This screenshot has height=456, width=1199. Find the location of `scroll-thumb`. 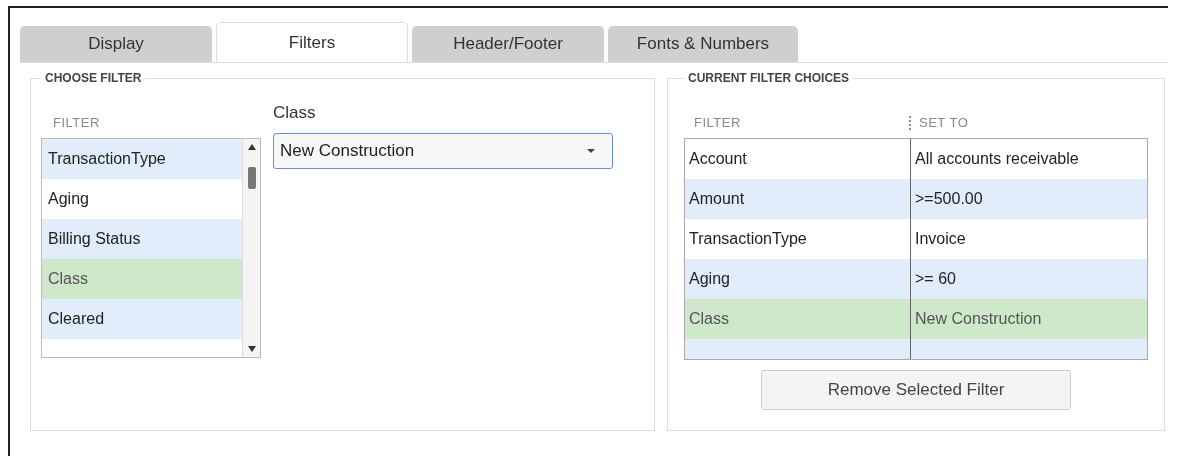

scroll-thumb is located at coordinates (251, 178).